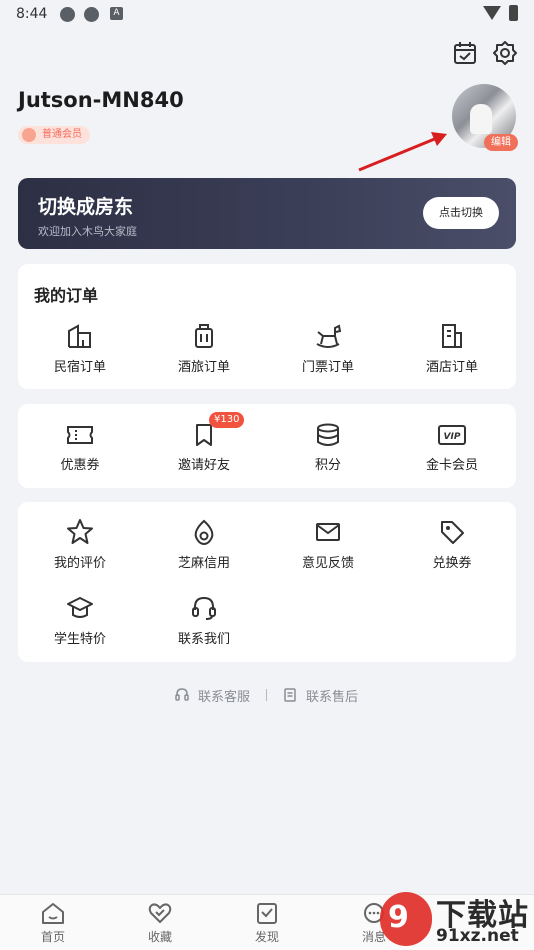  I want to click on vip-icon: VIP, so click(452, 435).